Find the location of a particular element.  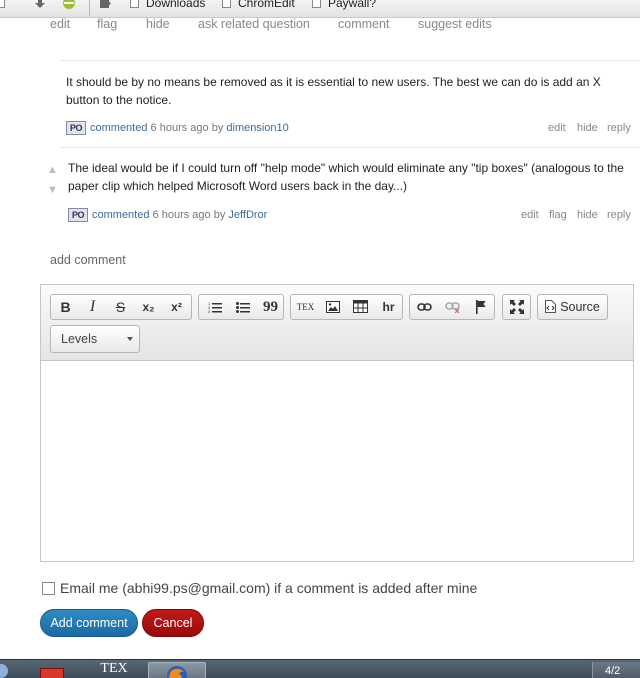

format-dropdown-value: Levels is located at coordinates (79, 339).